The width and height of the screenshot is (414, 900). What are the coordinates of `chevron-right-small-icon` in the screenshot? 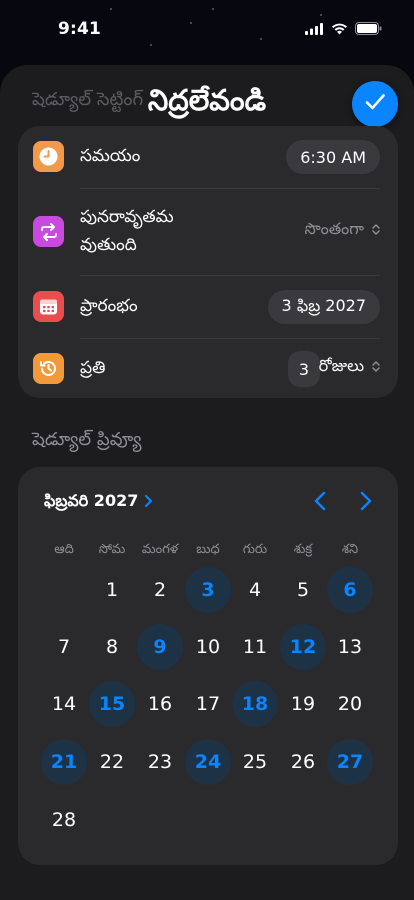 It's located at (148, 502).